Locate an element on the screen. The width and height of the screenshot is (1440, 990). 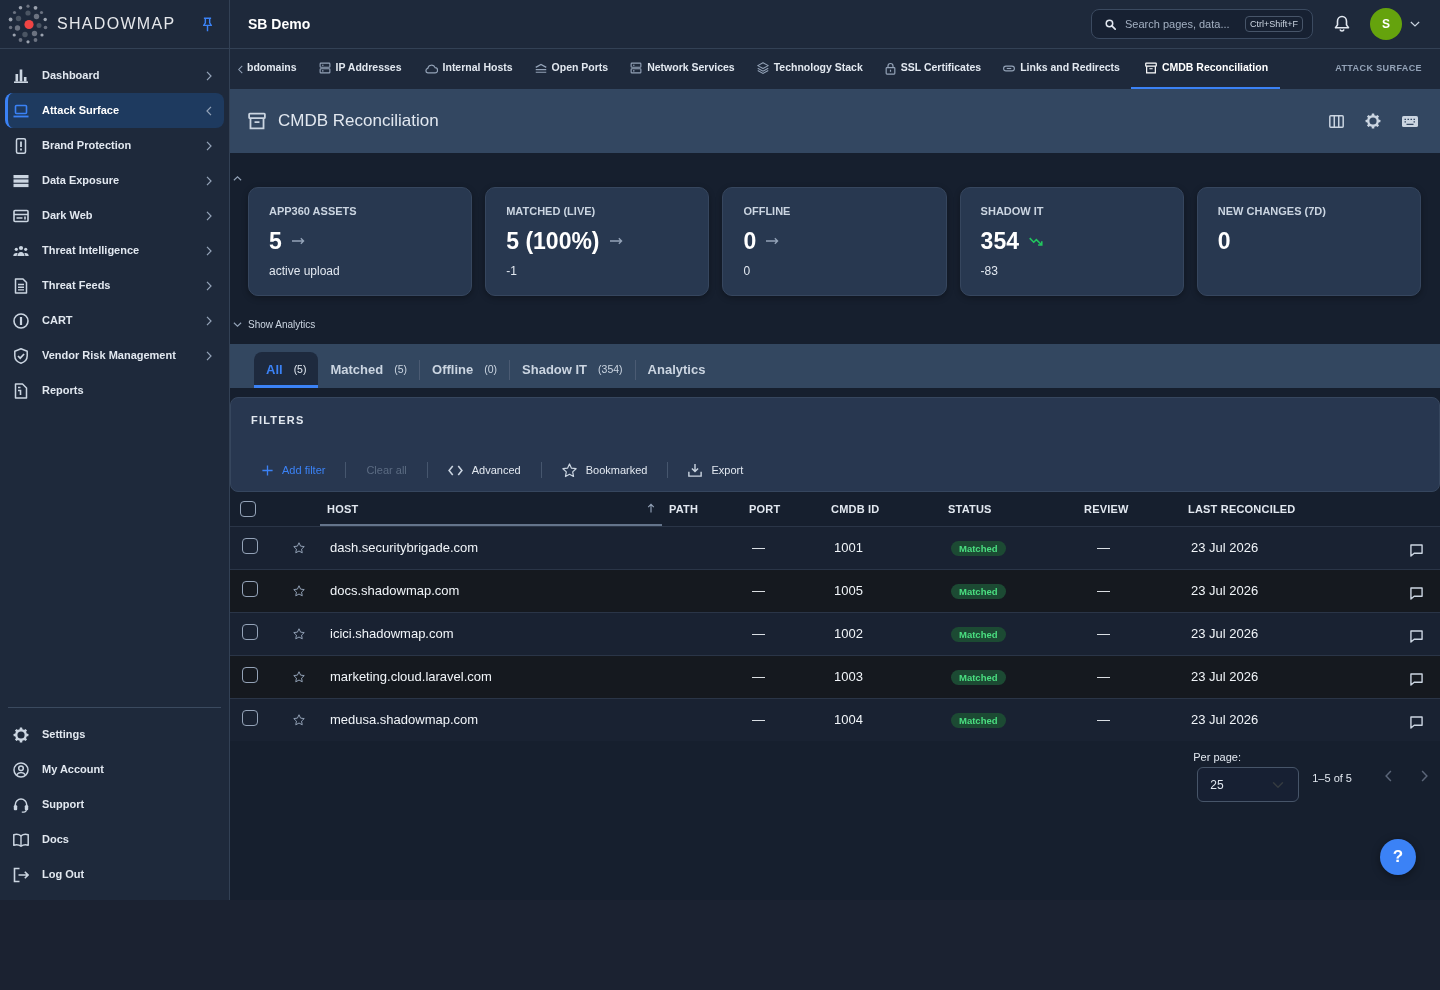
sidebar-item: My Account is located at coordinates (114, 769).